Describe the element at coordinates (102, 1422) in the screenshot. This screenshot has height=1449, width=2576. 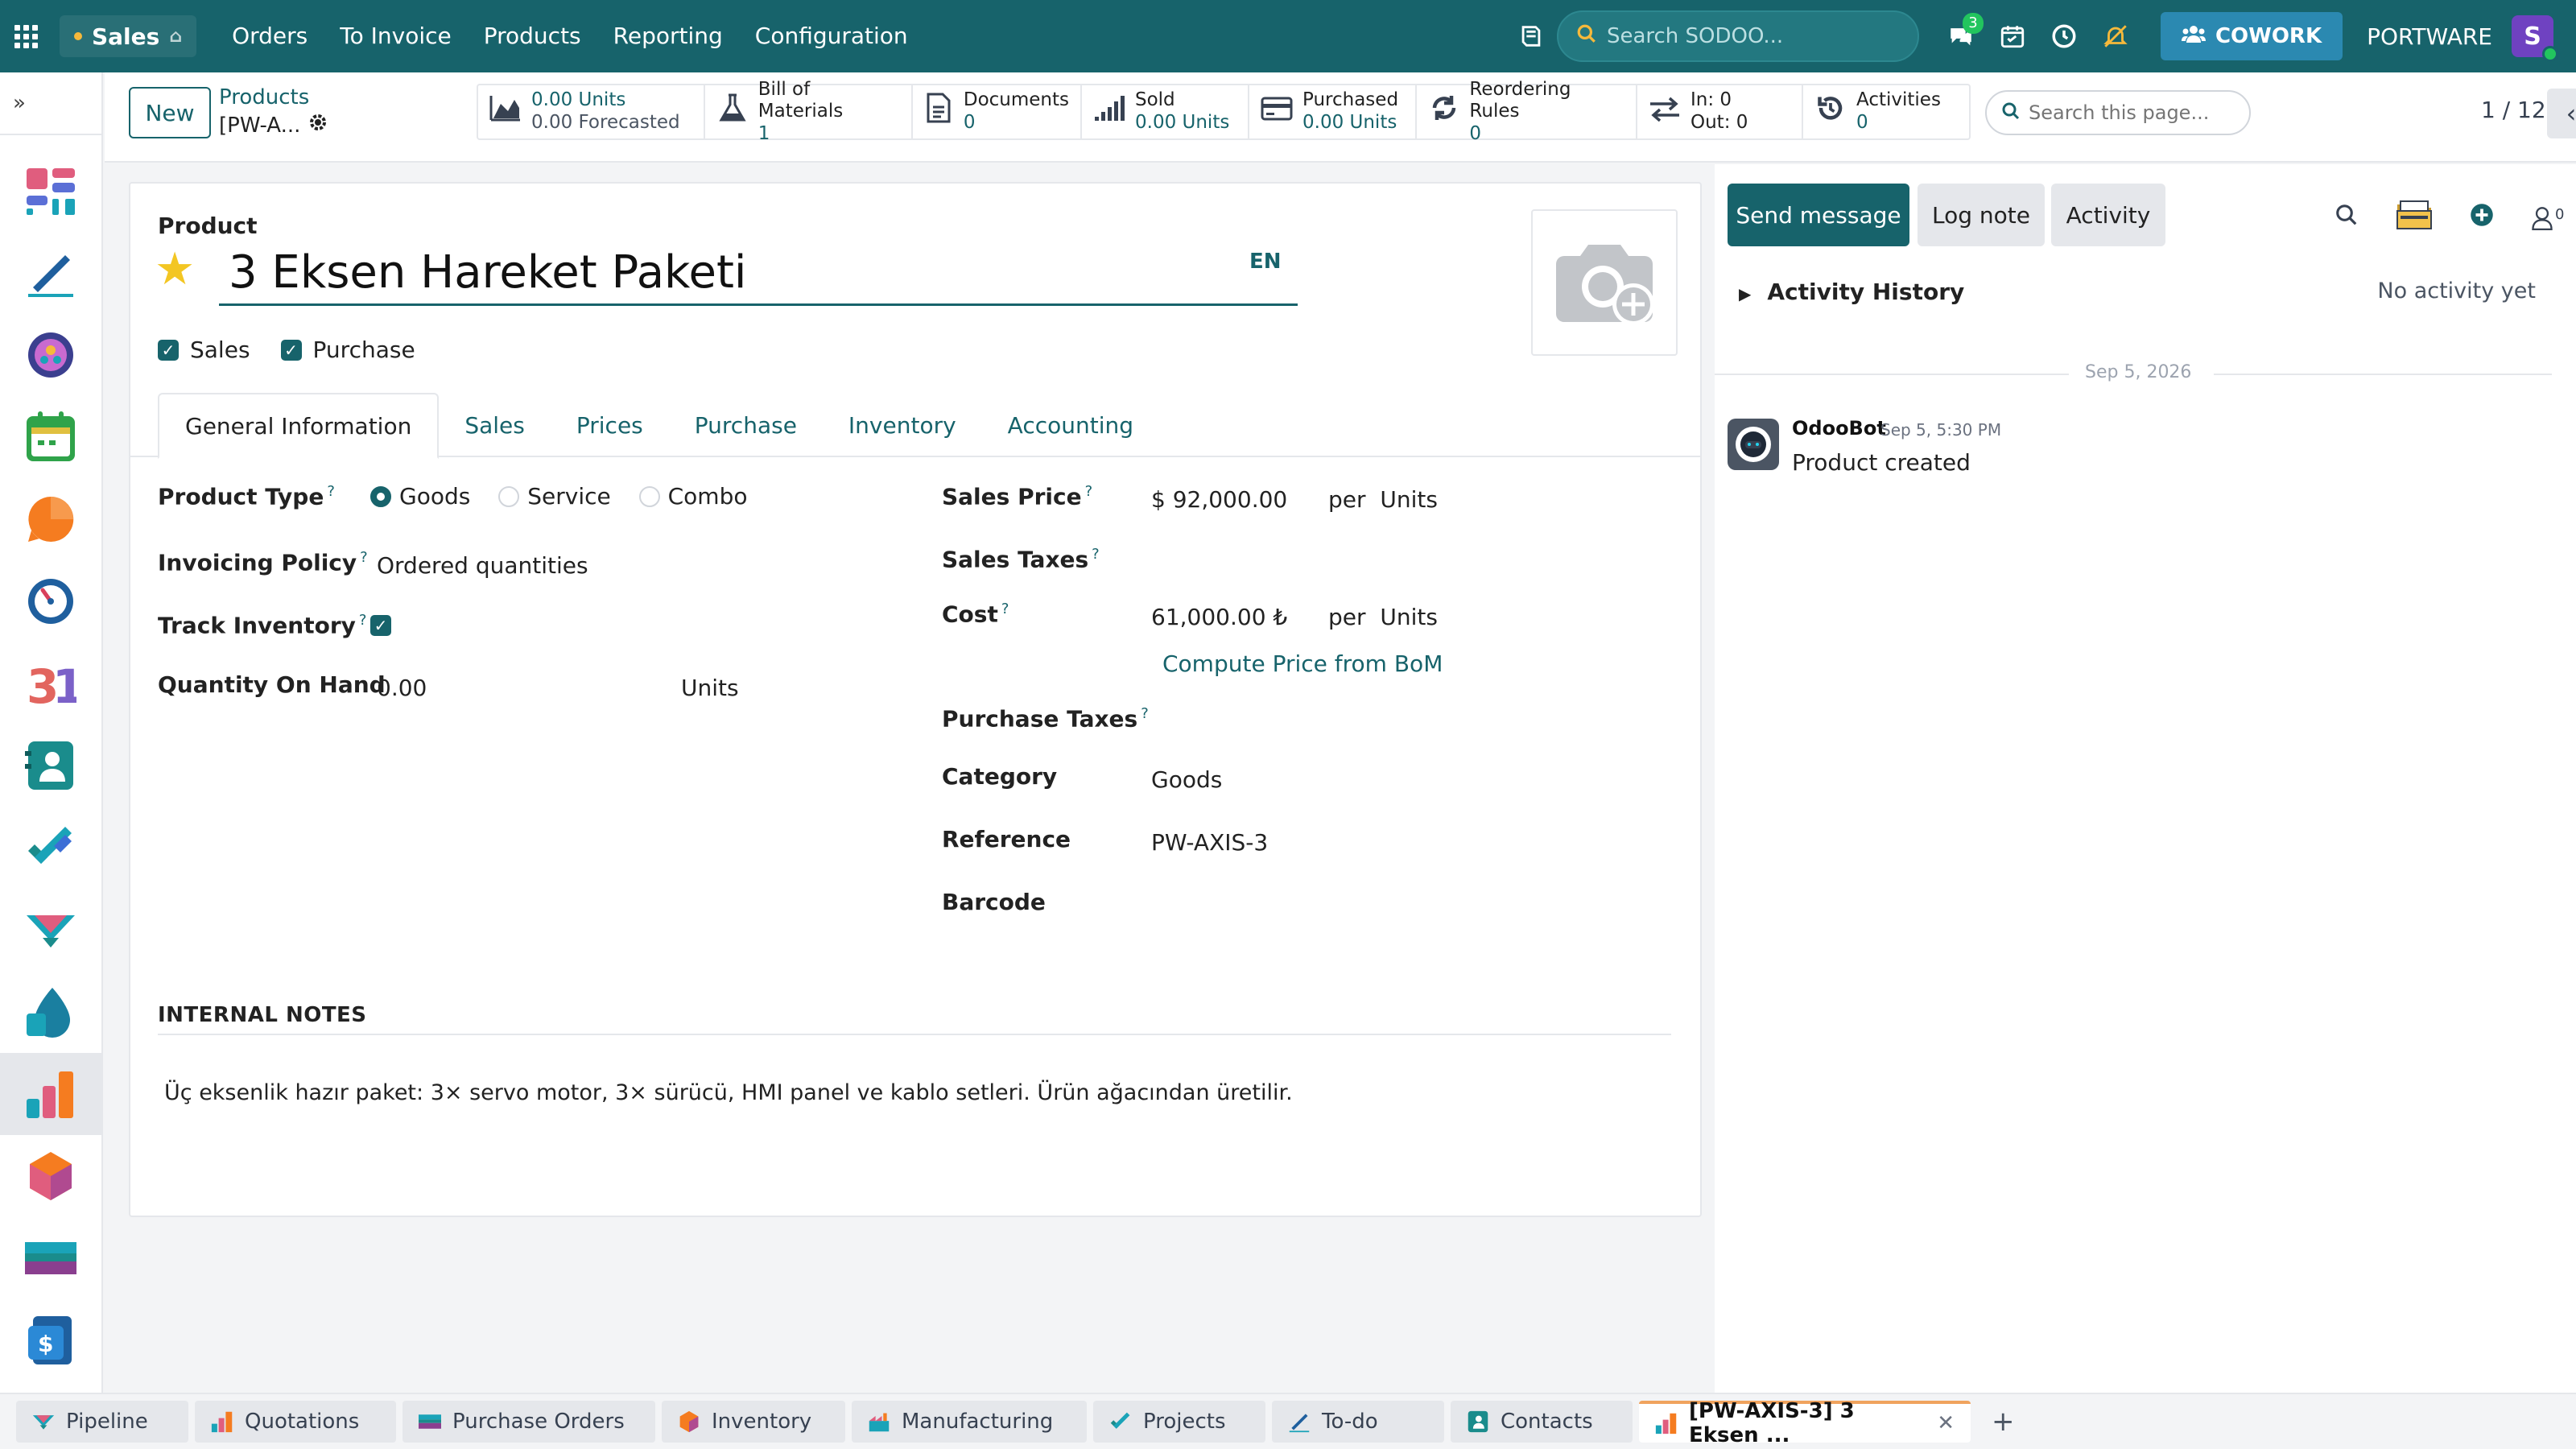
I see `taskbar-tab-pipeline: Pipeline` at that location.